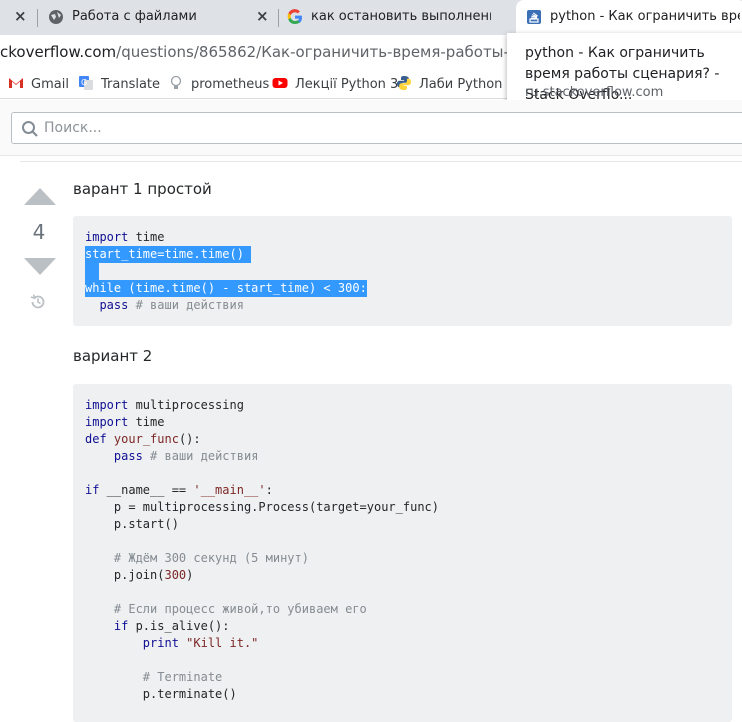 The height and width of the screenshot is (722, 742). What do you see at coordinates (467, 84) in the screenshot?
I see `bookmark-label: Лаби Python 3` at bounding box center [467, 84].